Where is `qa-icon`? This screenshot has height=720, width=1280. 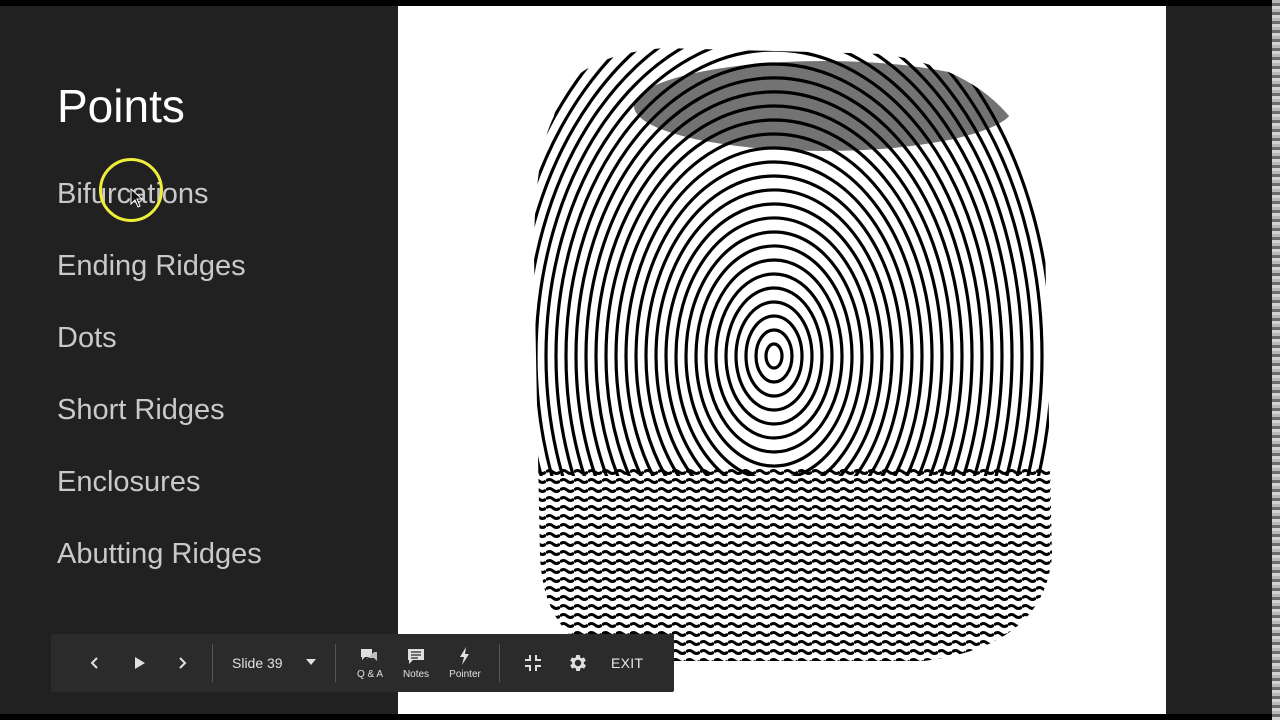 qa-icon is located at coordinates (369, 656).